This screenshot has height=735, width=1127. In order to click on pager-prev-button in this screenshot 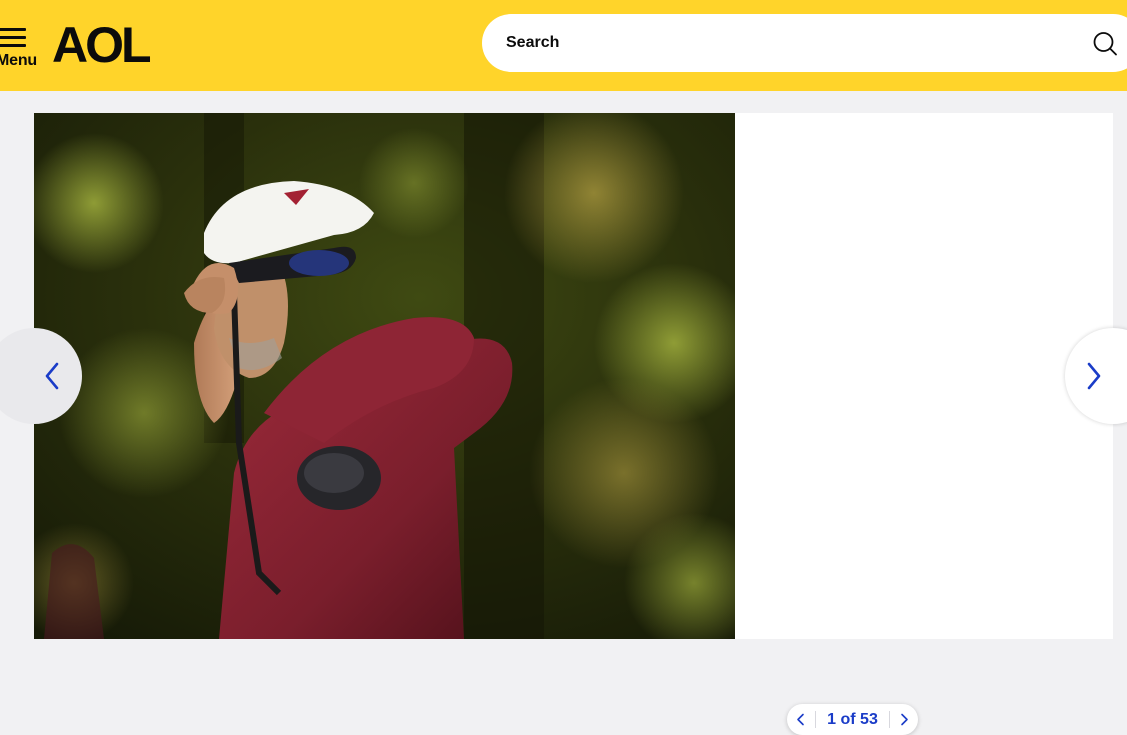, I will do `click(801, 719)`.